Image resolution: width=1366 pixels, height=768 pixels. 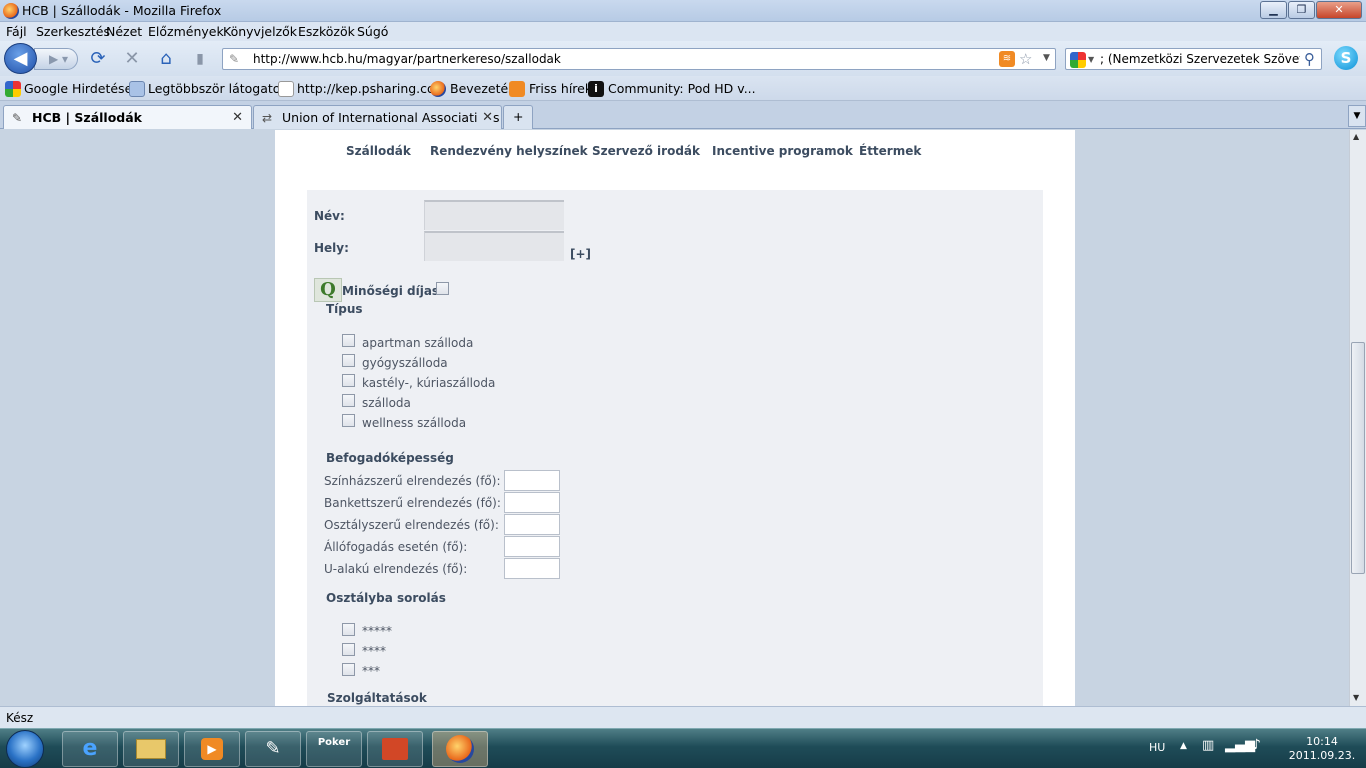 What do you see at coordinates (418, 343) in the screenshot?
I see `type-label: apartman szálloda` at bounding box center [418, 343].